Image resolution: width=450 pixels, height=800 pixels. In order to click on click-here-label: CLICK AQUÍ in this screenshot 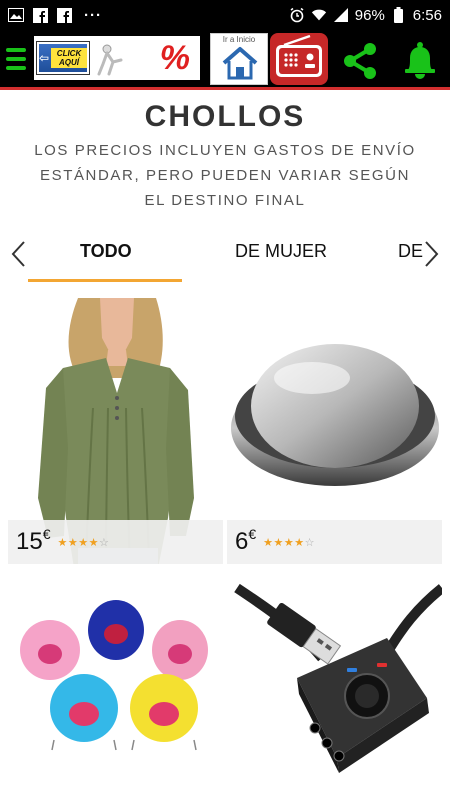, I will do `click(69, 58)`.